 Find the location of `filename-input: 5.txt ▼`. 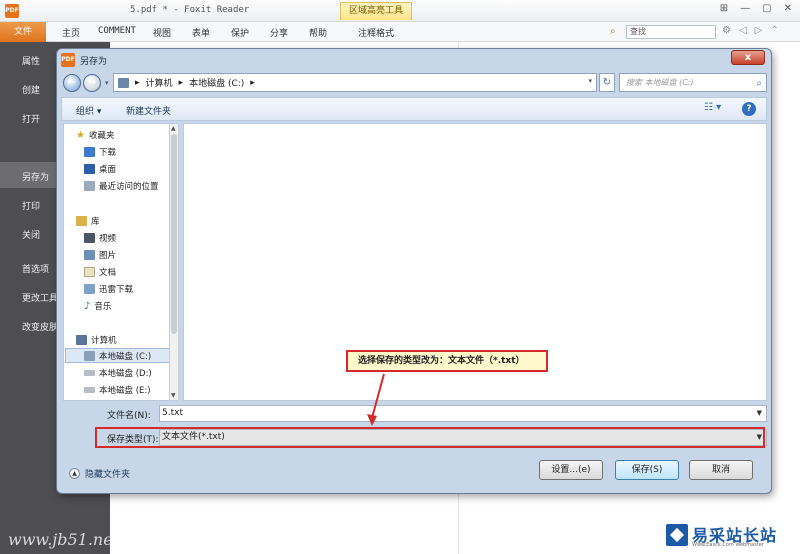

filename-input: 5.txt ▼ is located at coordinates (463, 413).